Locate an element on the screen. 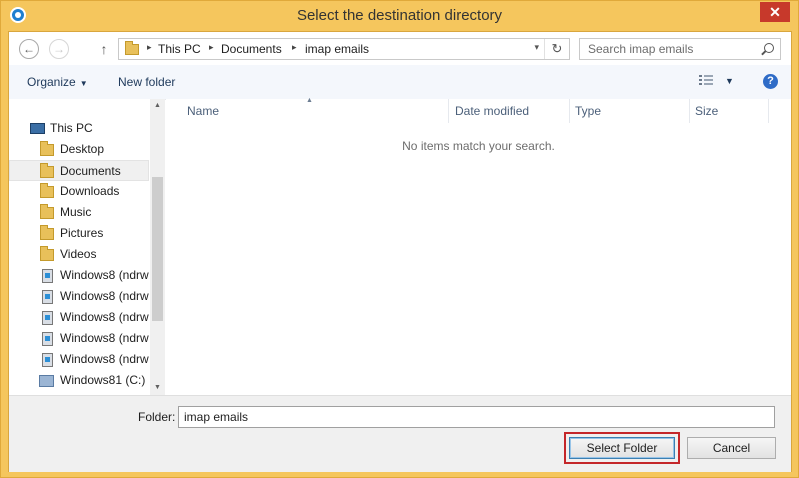  tree-item-label: Windows81 (C:) is located at coordinates (103, 380).